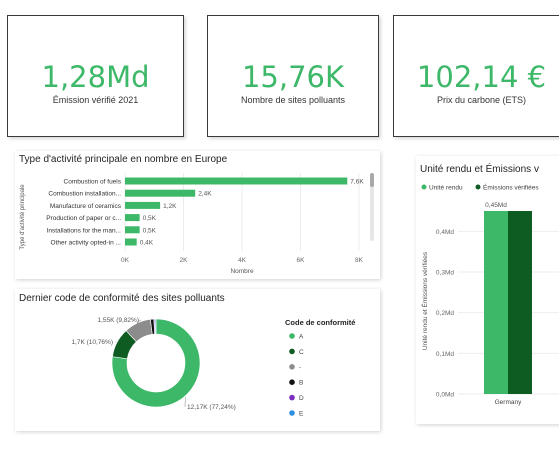  I want to click on x-tick-label: 2K, so click(184, 260).